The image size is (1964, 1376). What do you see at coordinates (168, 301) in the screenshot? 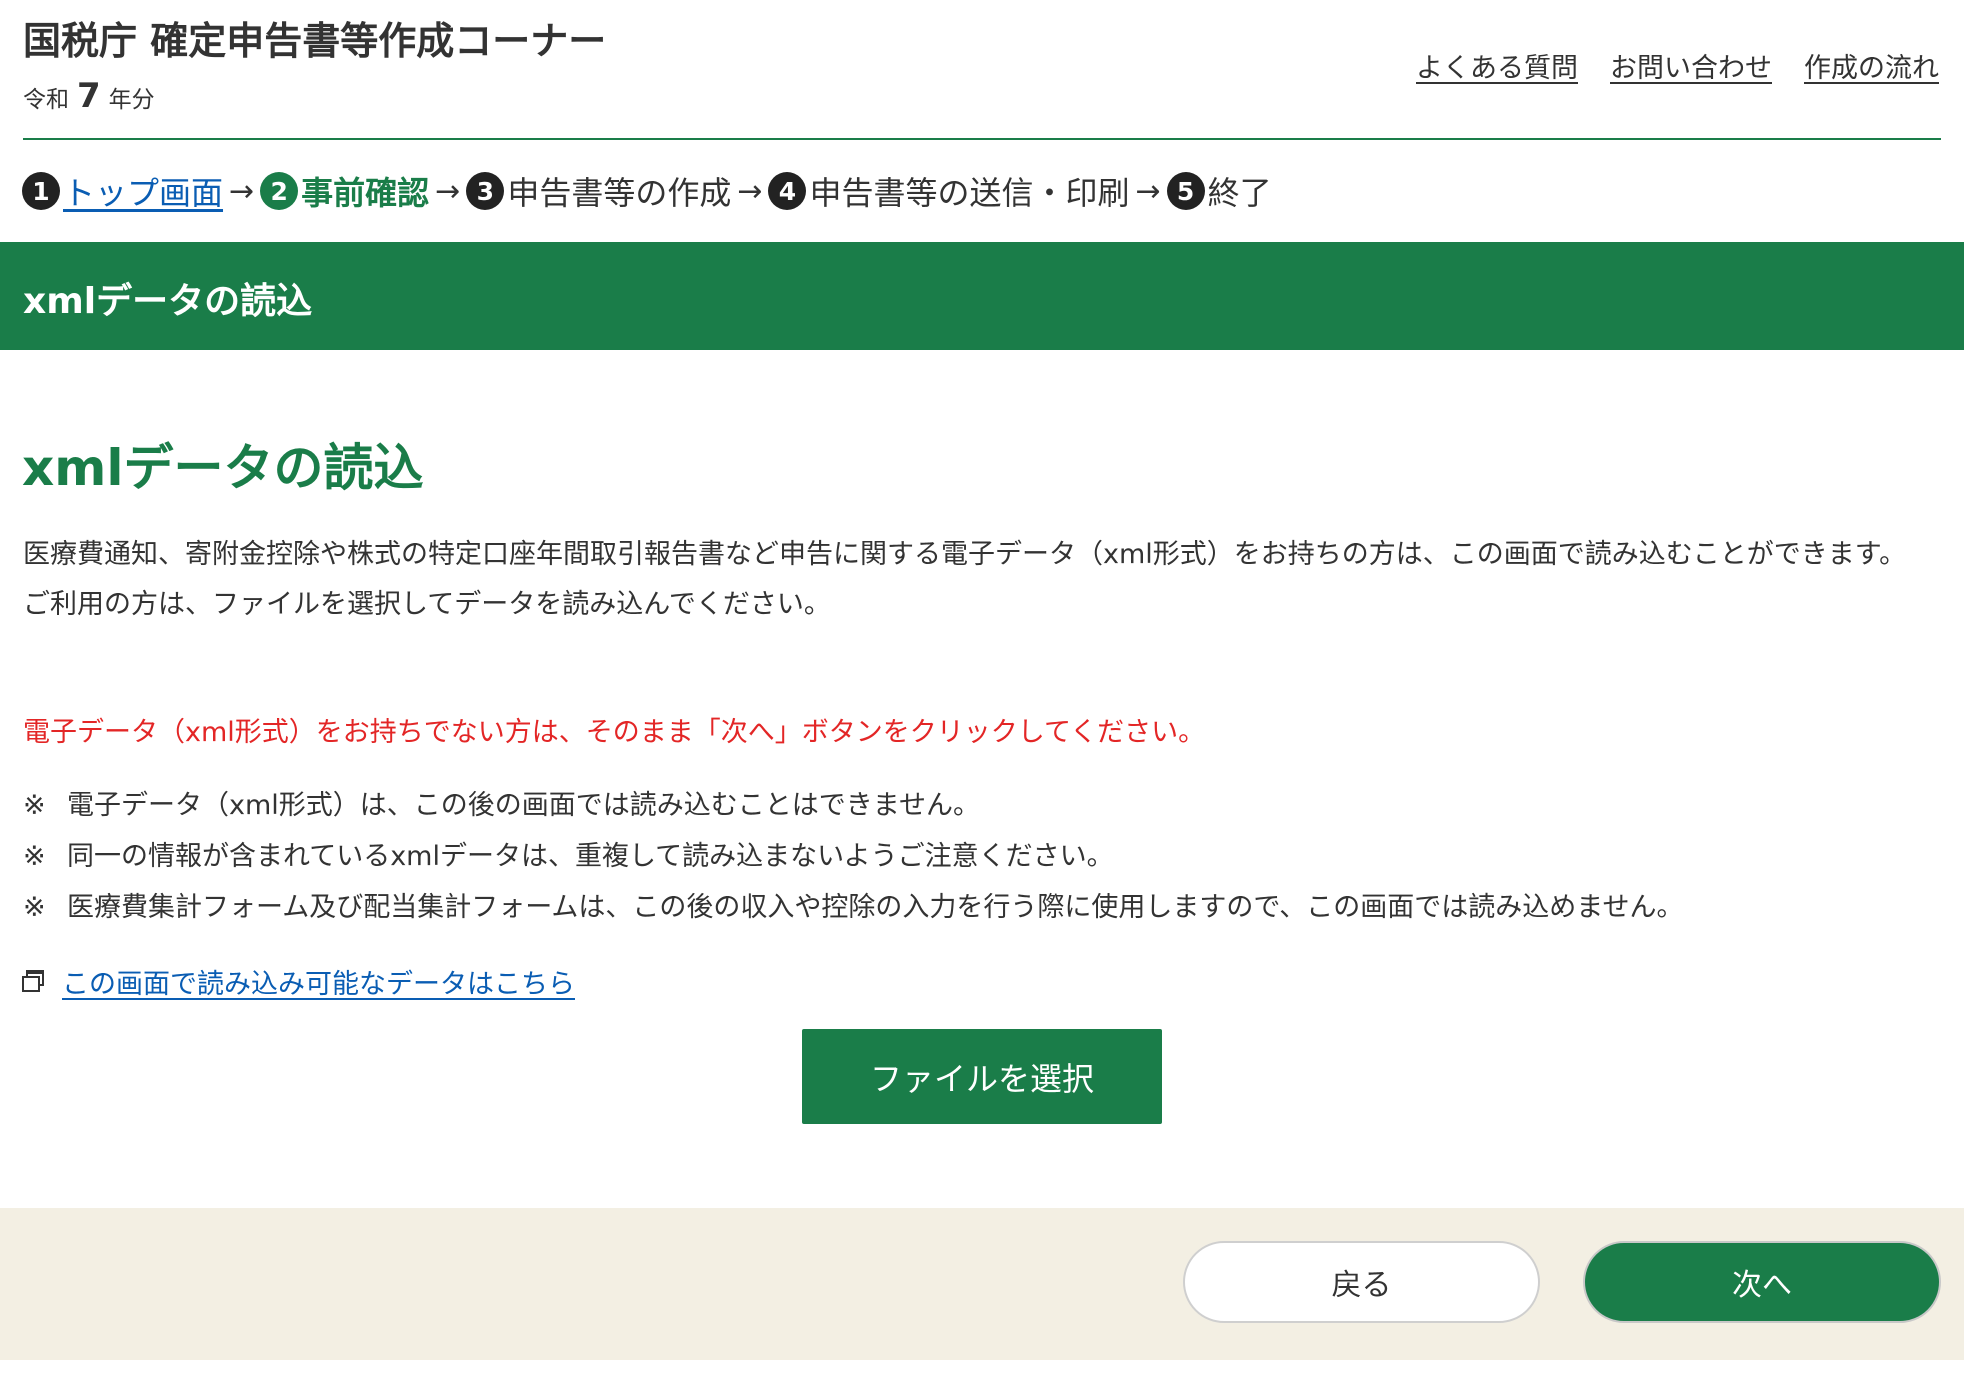
I see `banner-title: xmlデータの読込` at bounding box center [168, 301].